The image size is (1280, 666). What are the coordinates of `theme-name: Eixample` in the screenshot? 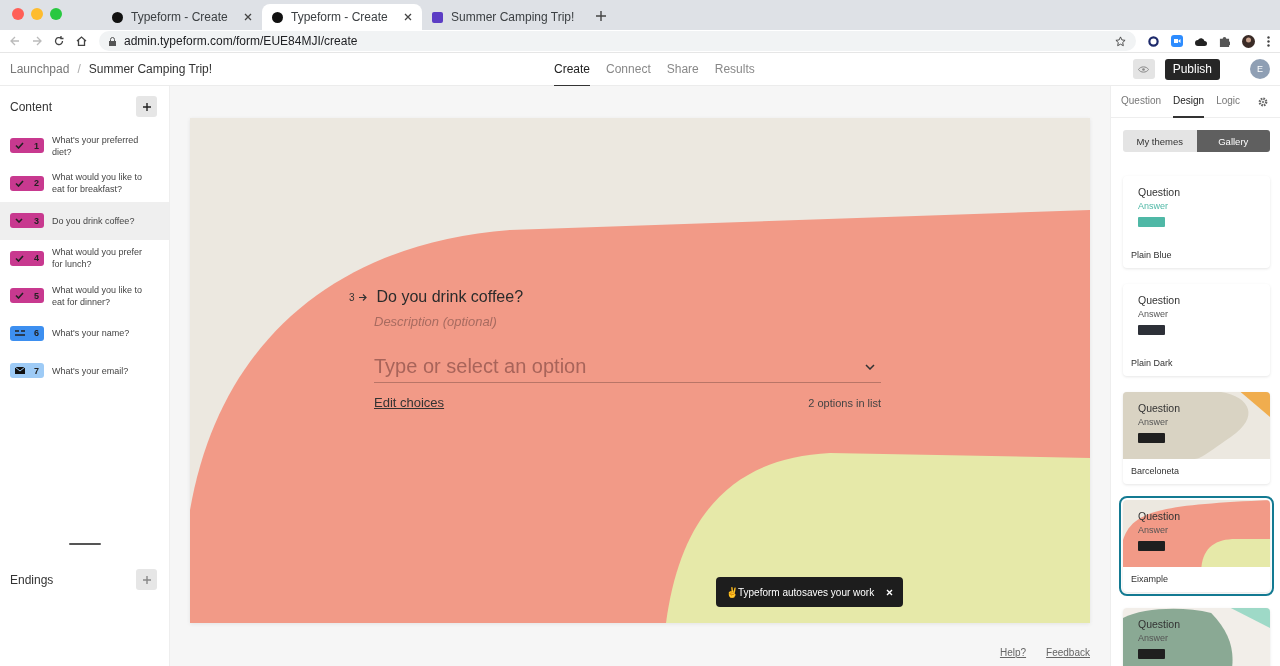 It's located at (1149, 579).